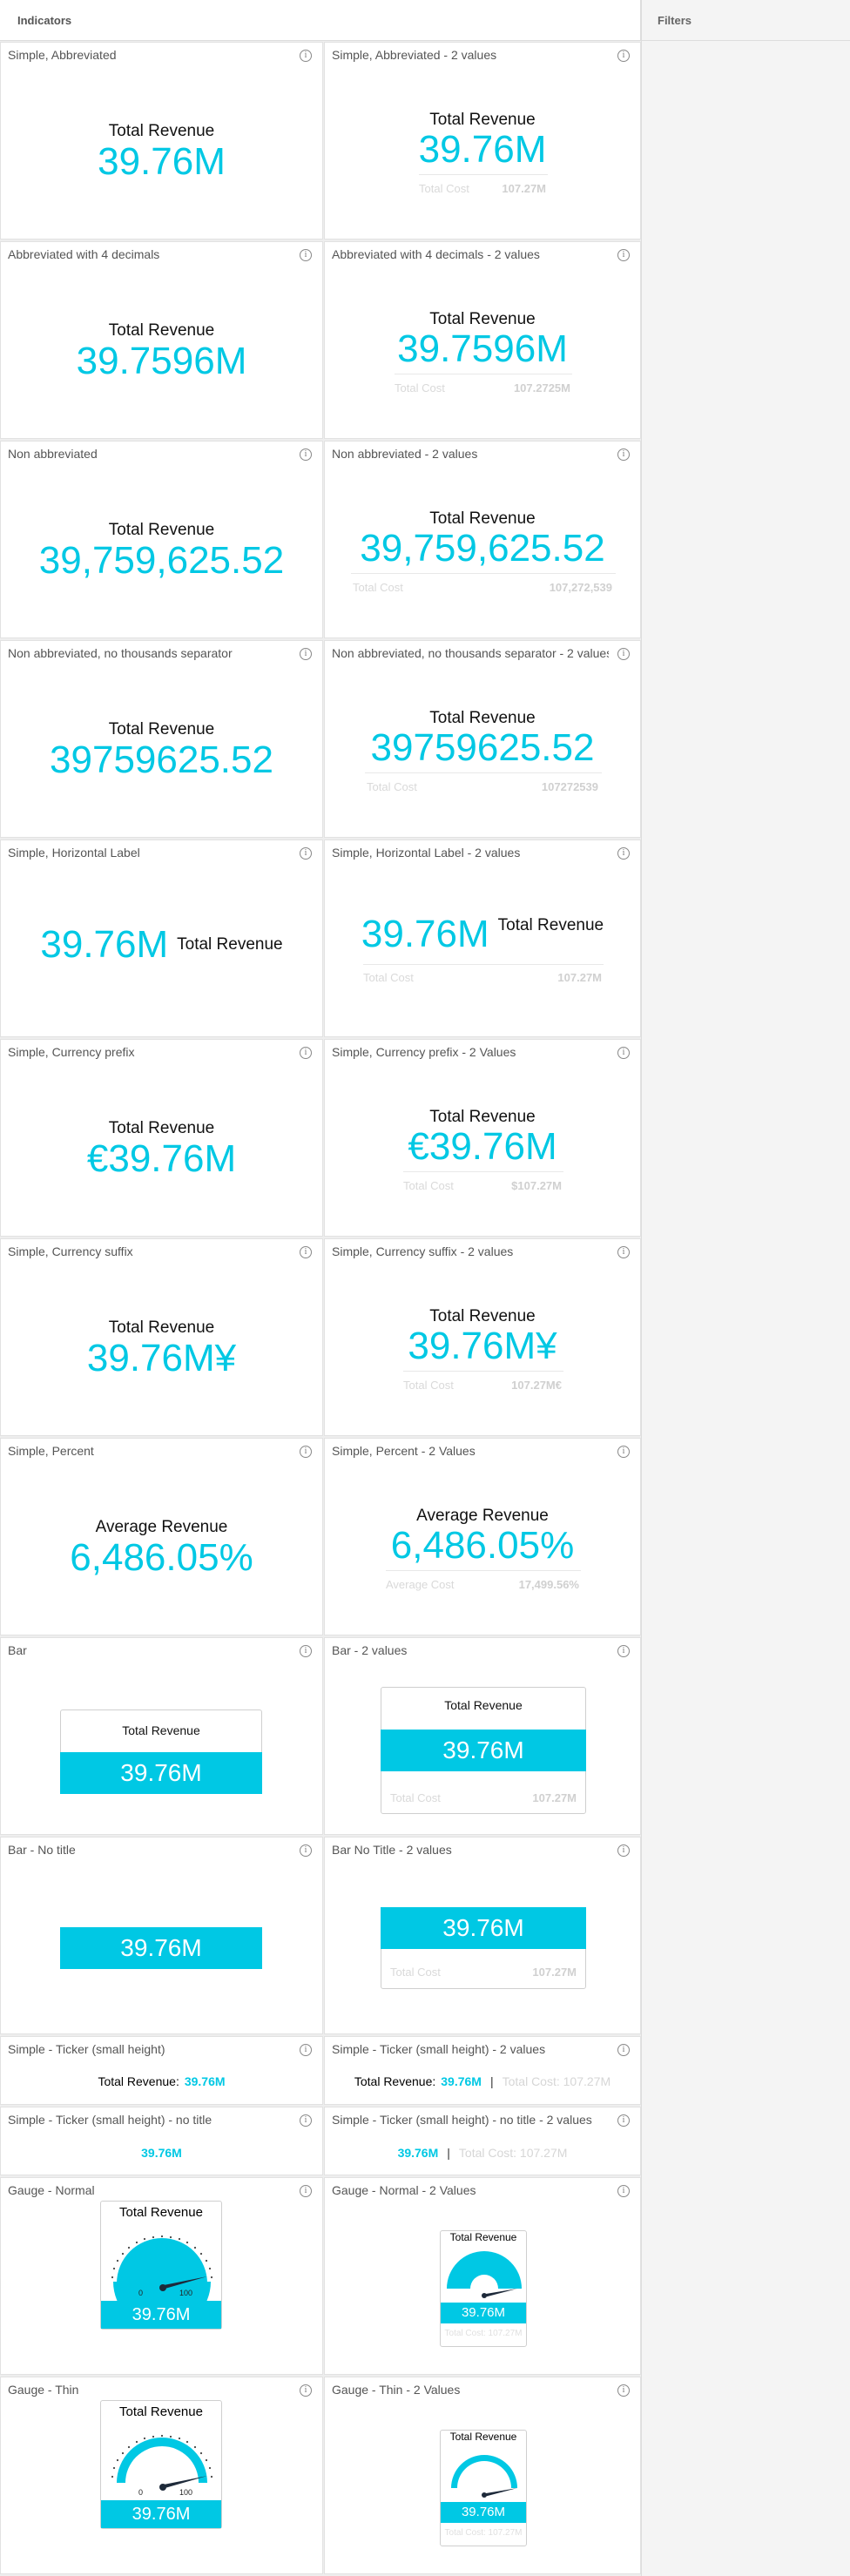  Describe the element at coordinates (84, 254) in the screenshot. I see `card-title: Abbreviated with 4 decimals` at that location.